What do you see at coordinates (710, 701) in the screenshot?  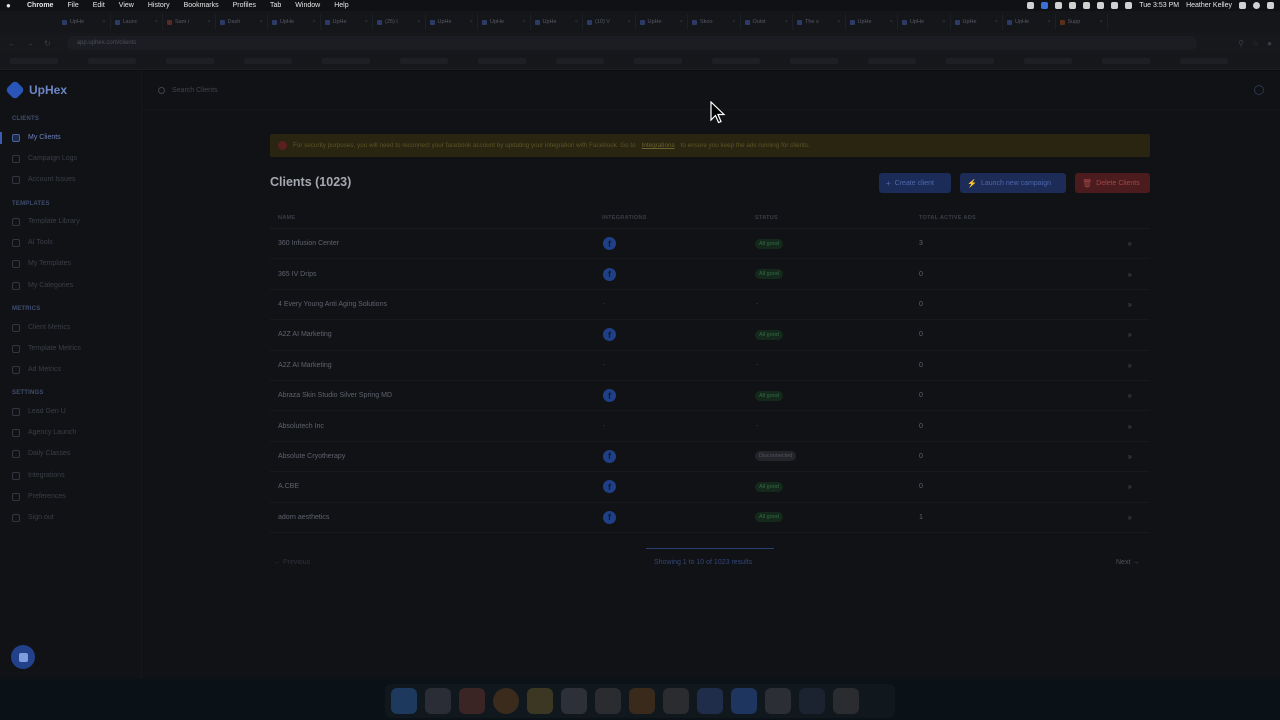 I see `pencil-app-icon` at bounding box center [710, 701].